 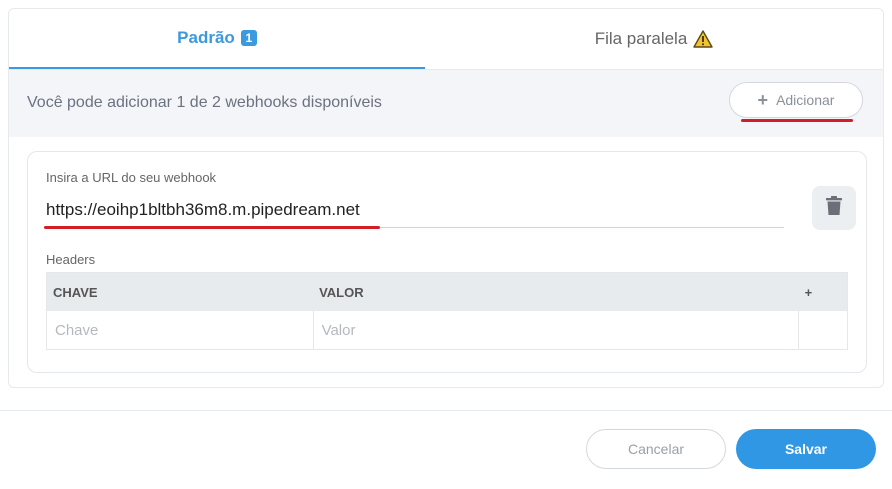 I want to click on add-webhook-label: Adicionar, so click(x=805, y=100).